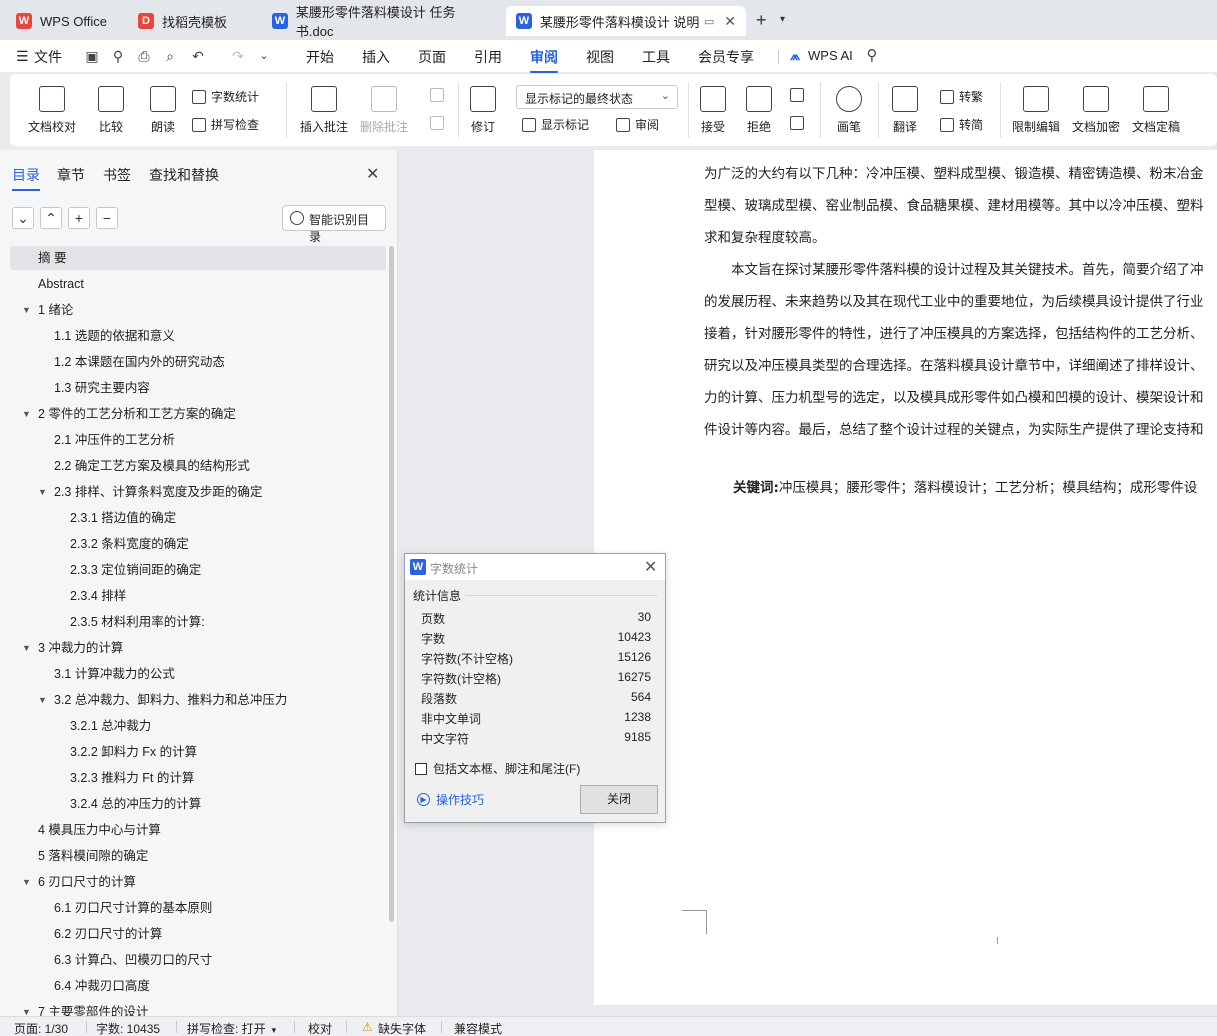  I want to click on status-missing-font: 缺失字体, so click(402, 1028).